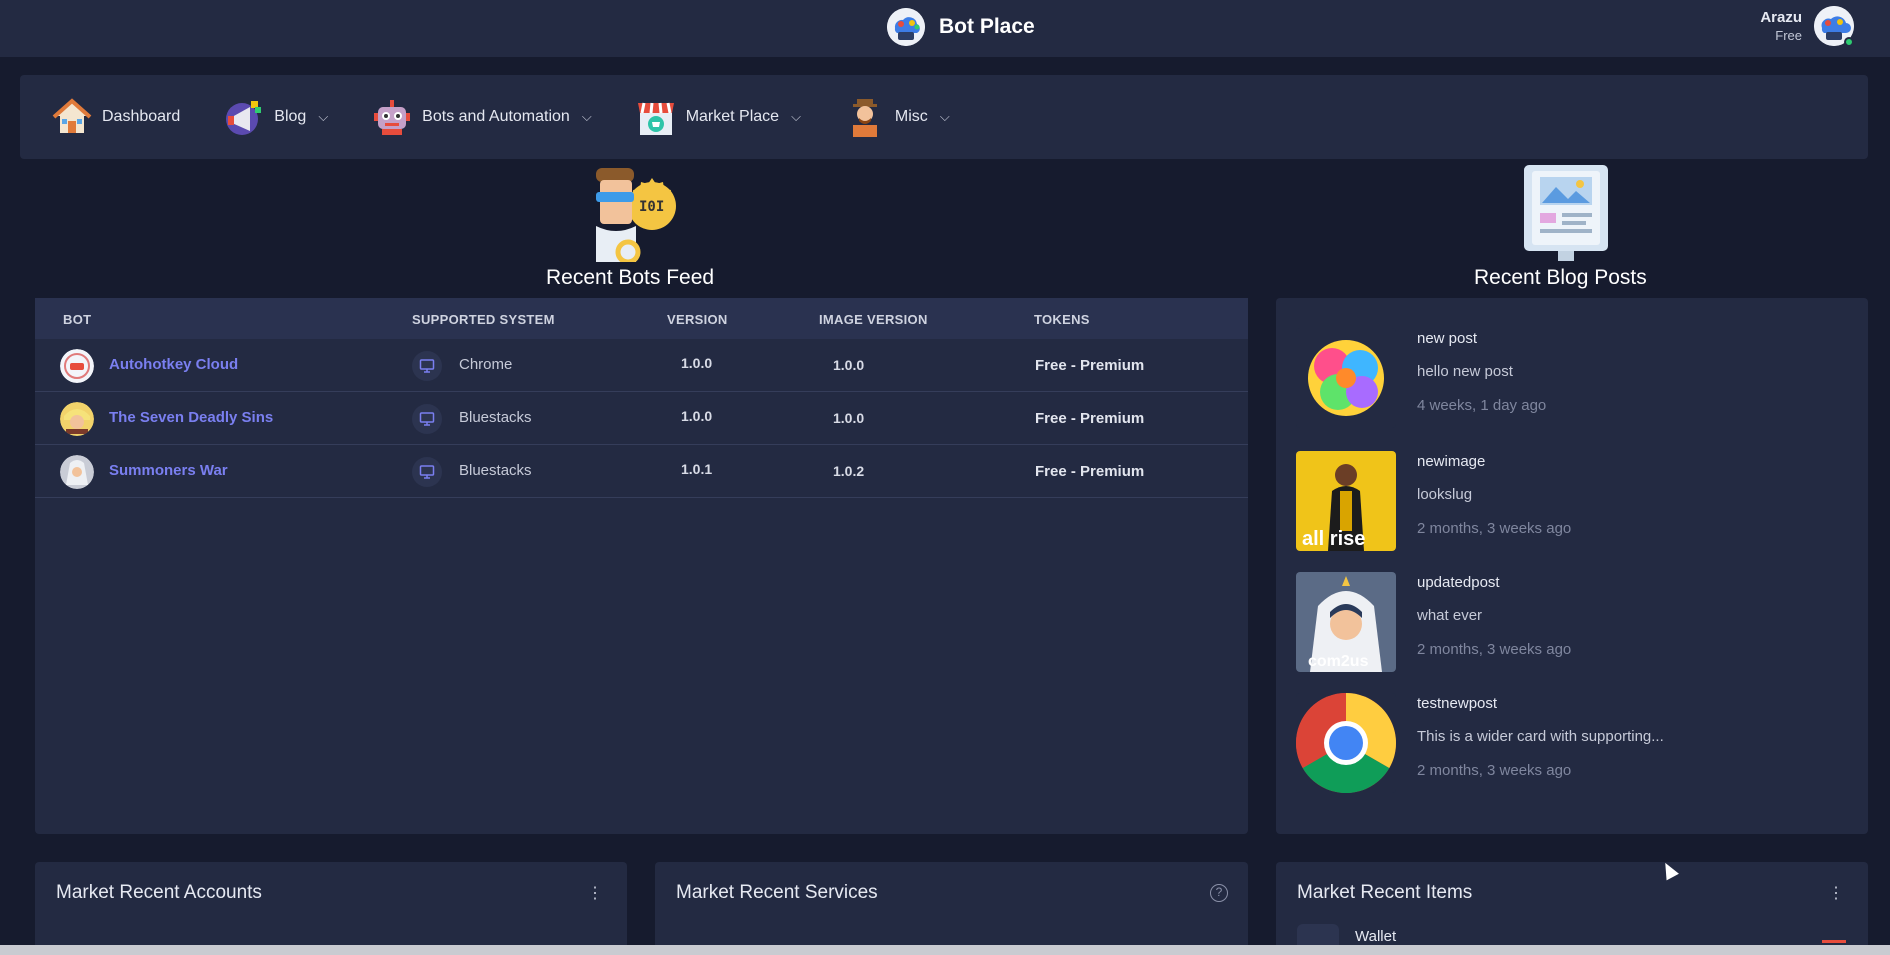 This screenshot has width=1890, height=955. I want to click on card-title: Market Recent Accounts, so click(159, 892).